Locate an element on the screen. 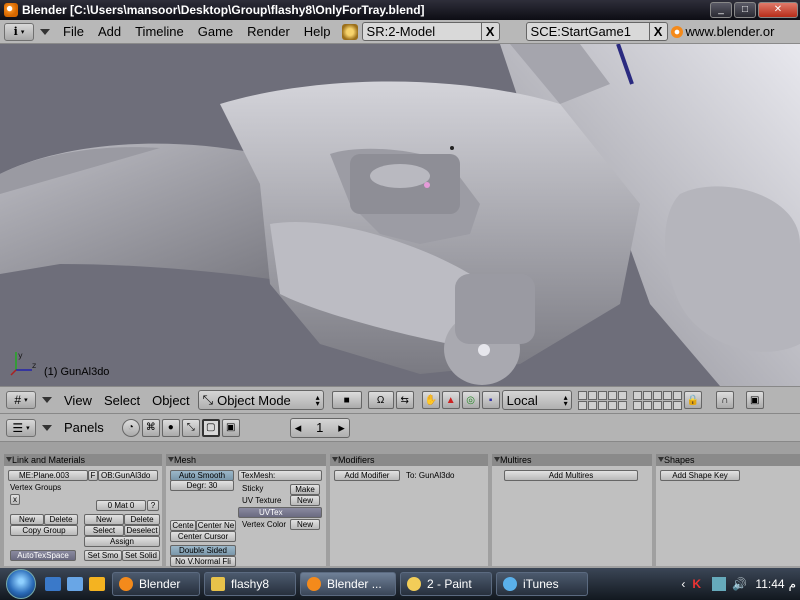 The image size is (800, 600). material-help-button: ? is located at coordinates (153, 505).